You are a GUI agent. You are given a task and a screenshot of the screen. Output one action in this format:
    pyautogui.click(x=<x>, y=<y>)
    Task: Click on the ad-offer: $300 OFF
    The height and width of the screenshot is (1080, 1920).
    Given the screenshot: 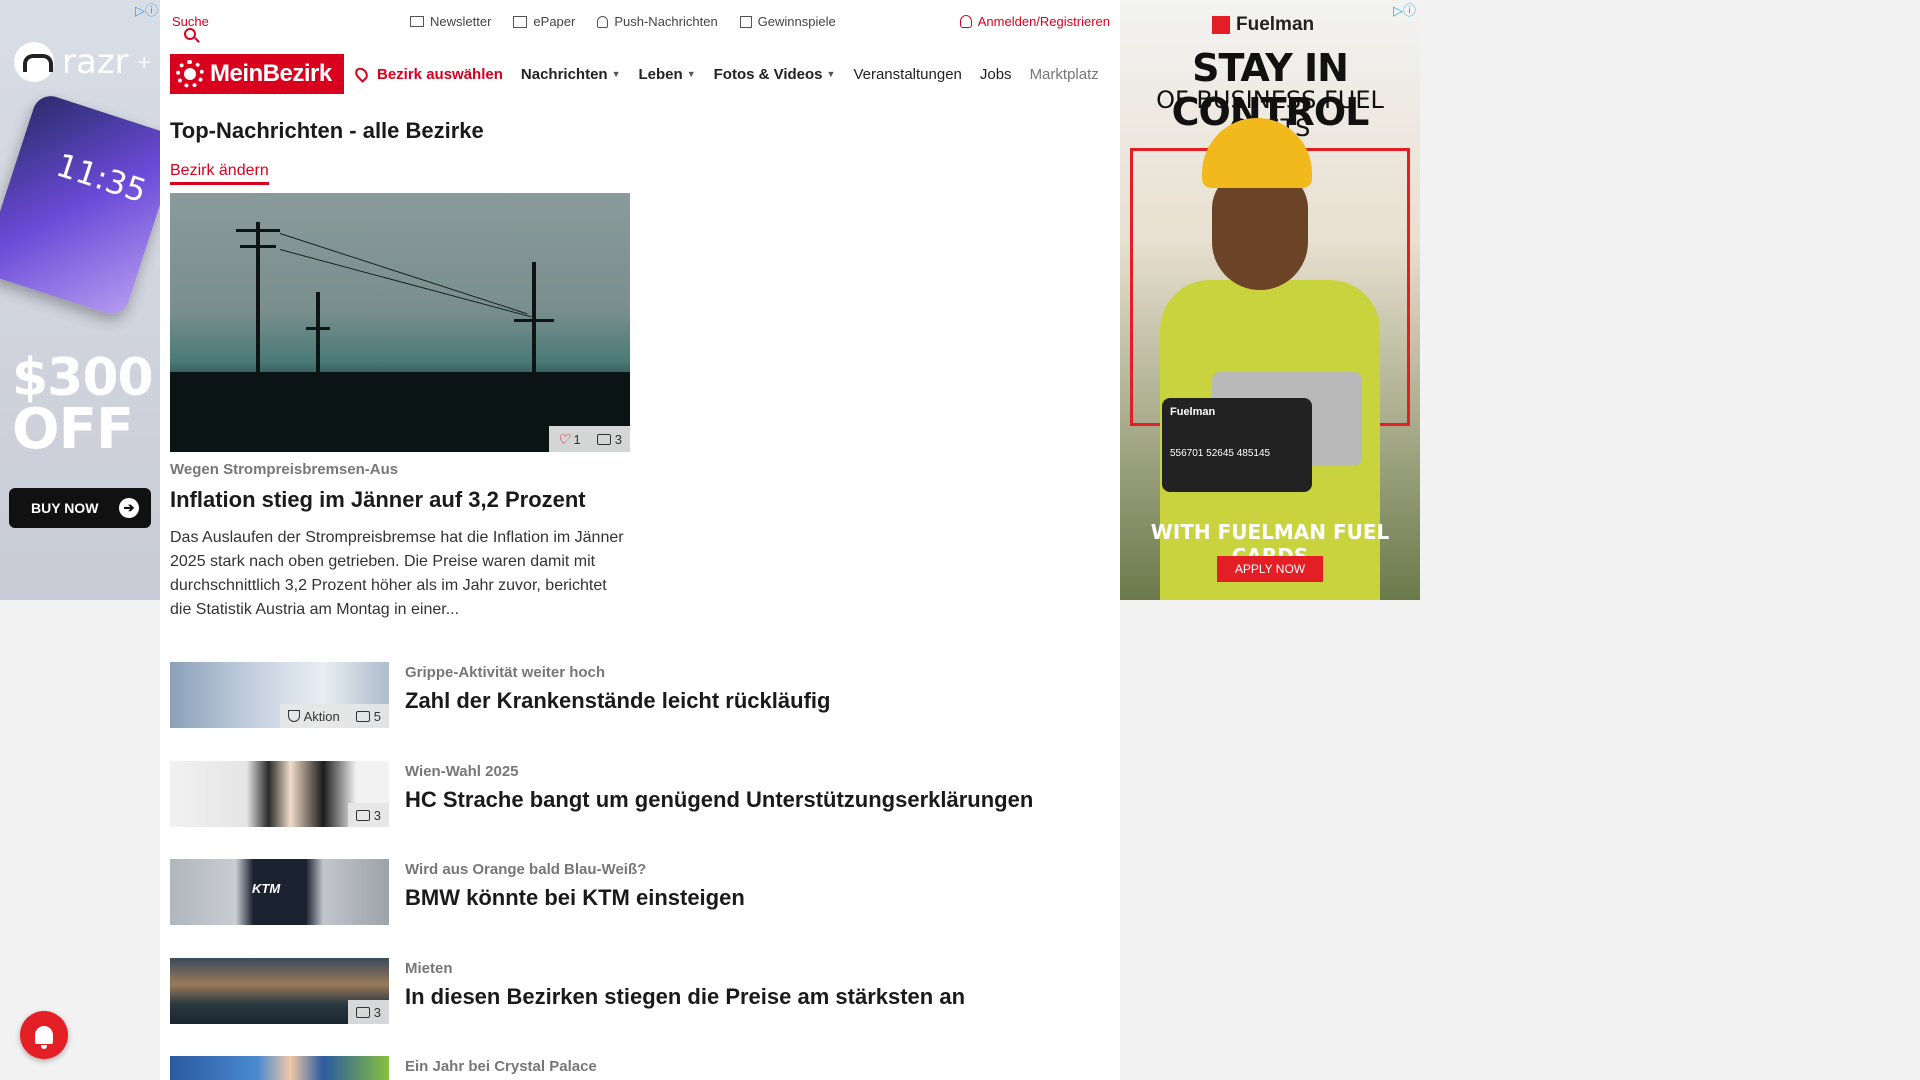 What is the action you would take?
    pyautogui.click(x=83, y=405)
    